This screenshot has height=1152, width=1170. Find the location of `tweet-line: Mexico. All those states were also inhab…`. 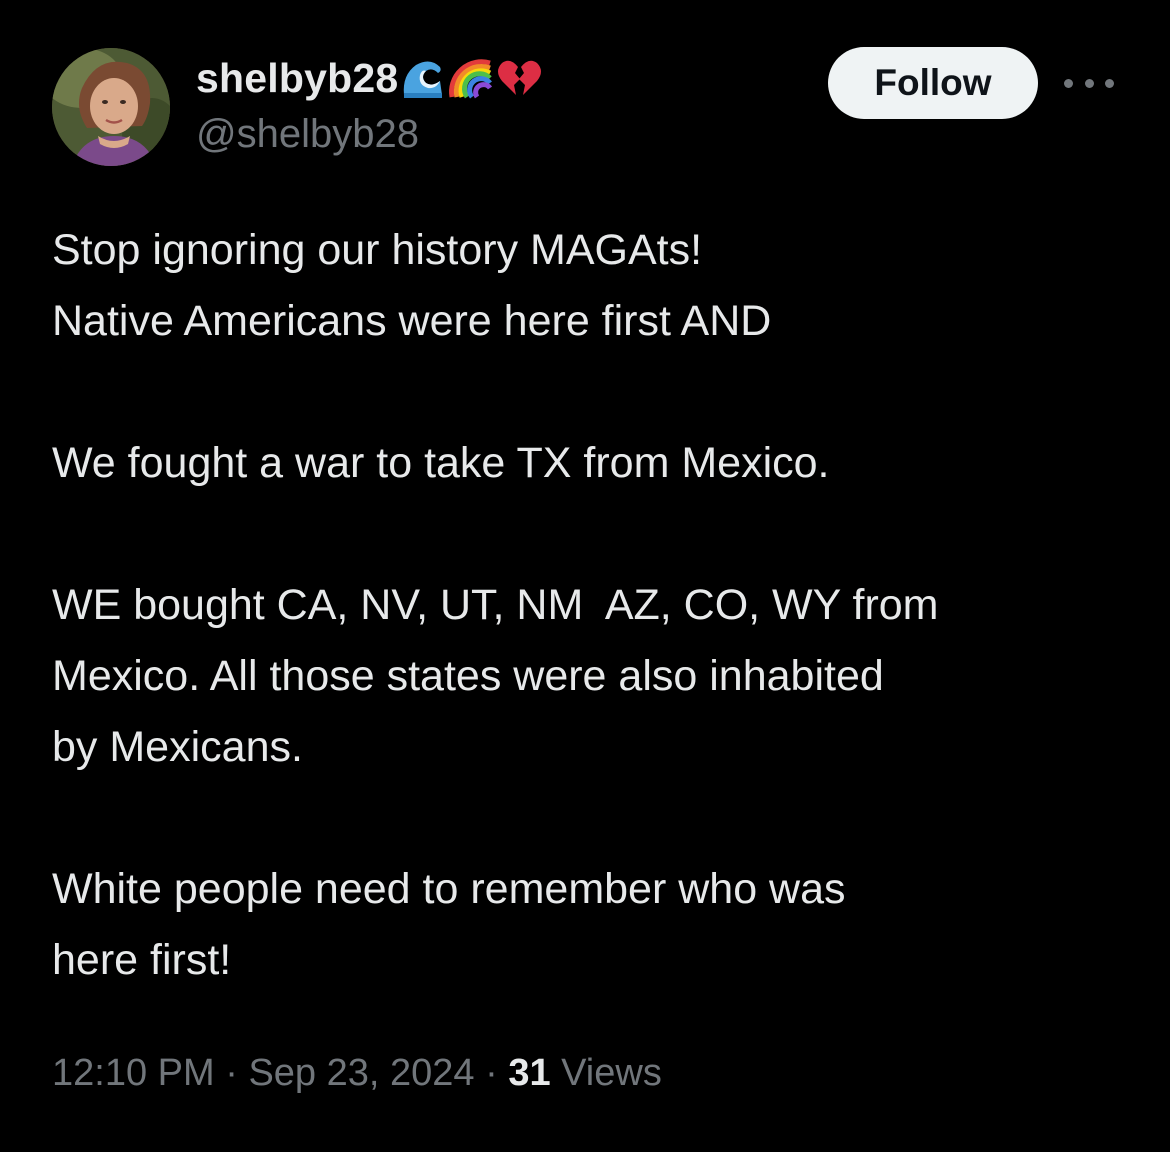

tweet-line: Mexico. All those states were also inhab… is located at coordinates (468, 676).